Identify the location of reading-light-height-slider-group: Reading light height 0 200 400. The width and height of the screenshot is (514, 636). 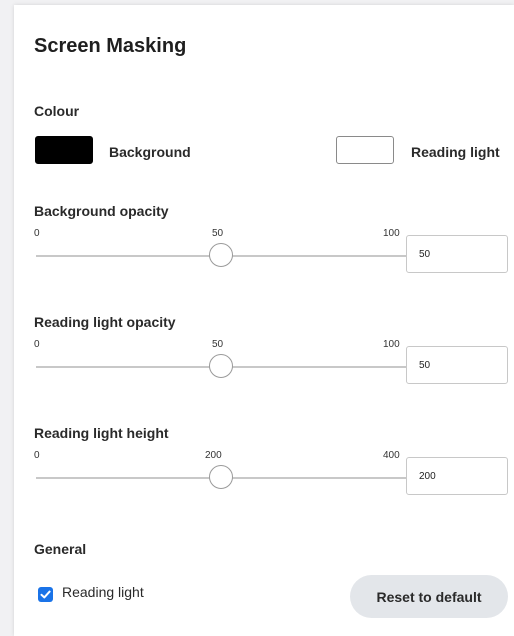
(274, 470).